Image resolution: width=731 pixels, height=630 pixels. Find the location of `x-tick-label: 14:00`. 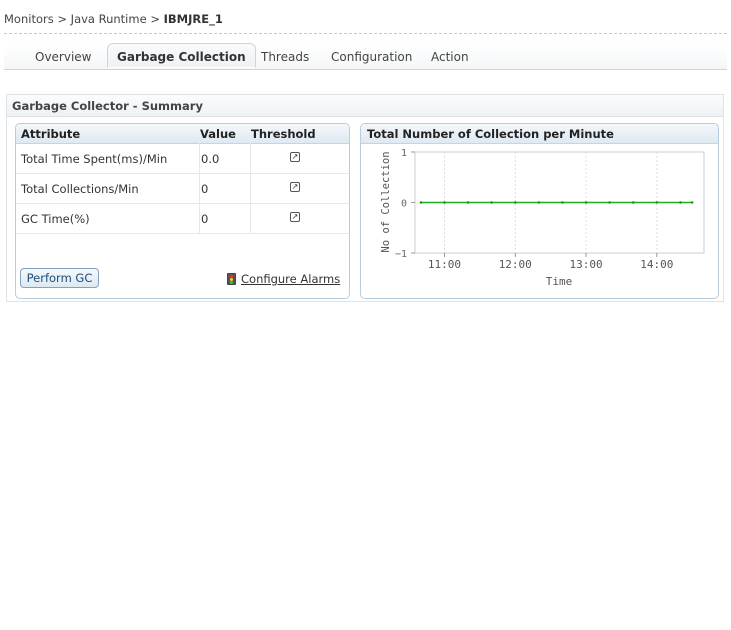

x-tick-label: 14:00 is located at coordinates (656, 264).